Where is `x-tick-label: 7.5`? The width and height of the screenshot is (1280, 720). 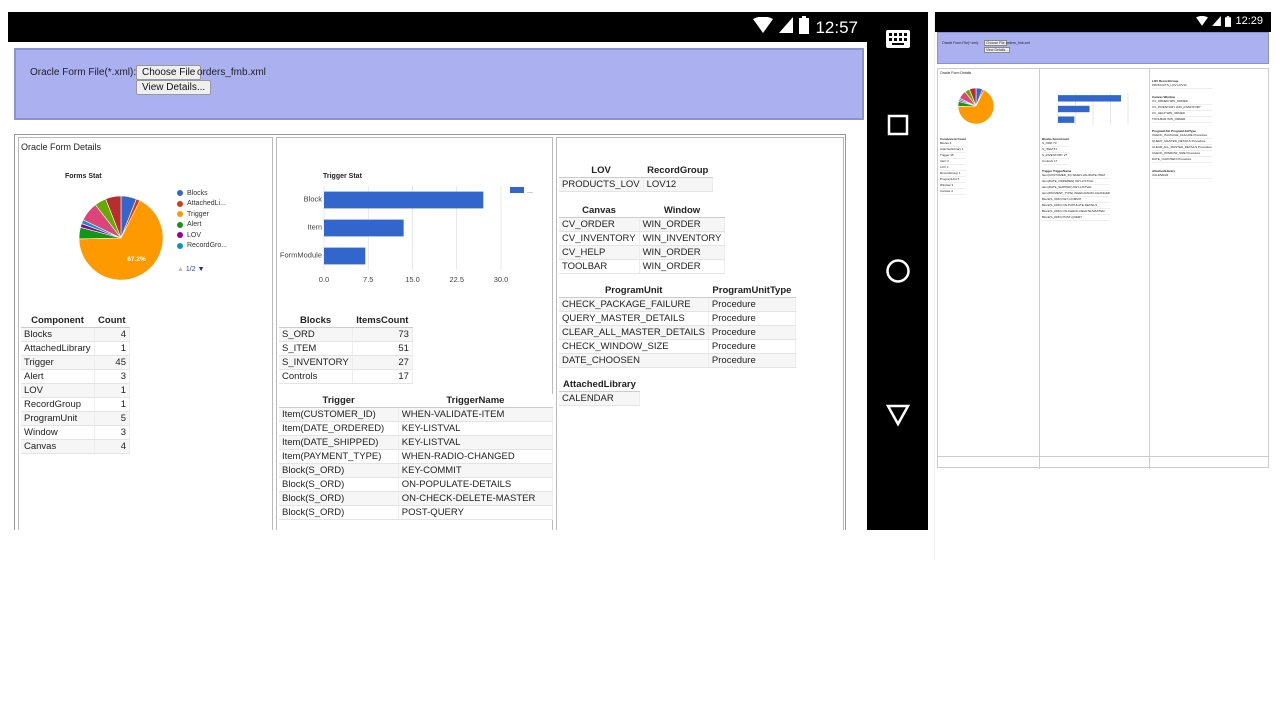 x-tick-label: 7.5 is located at coordinates (368, 279).